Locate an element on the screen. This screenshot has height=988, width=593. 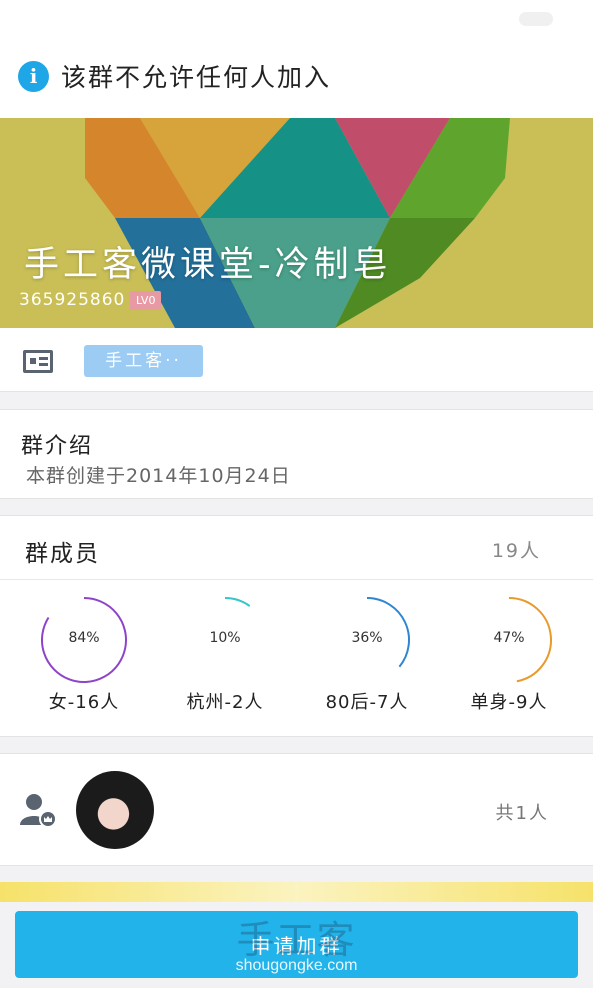
stat-age: 36% 80后-7人 is located at coordinates (367, 655).